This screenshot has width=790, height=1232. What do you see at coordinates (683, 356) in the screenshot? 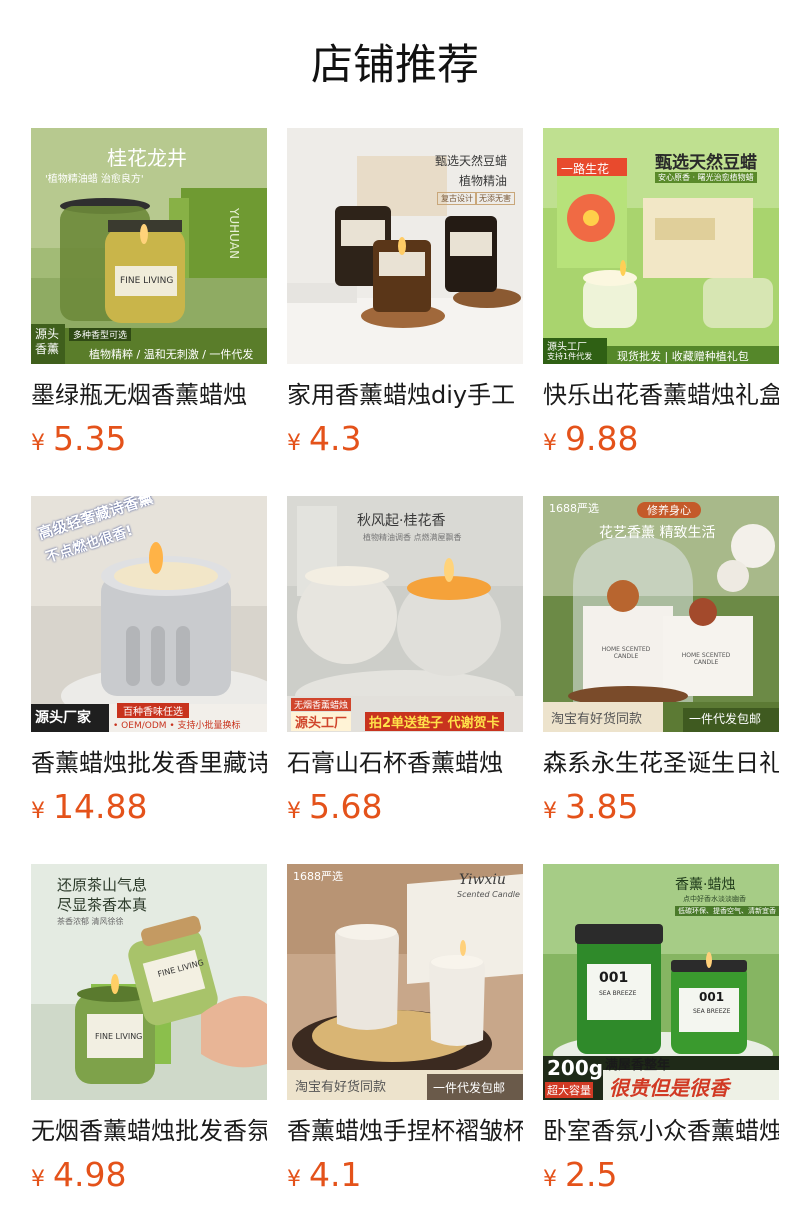
I see `image-bottom-bar: 现货批发 | 收藏赠种植礼包` at bounding box center [683, 356].